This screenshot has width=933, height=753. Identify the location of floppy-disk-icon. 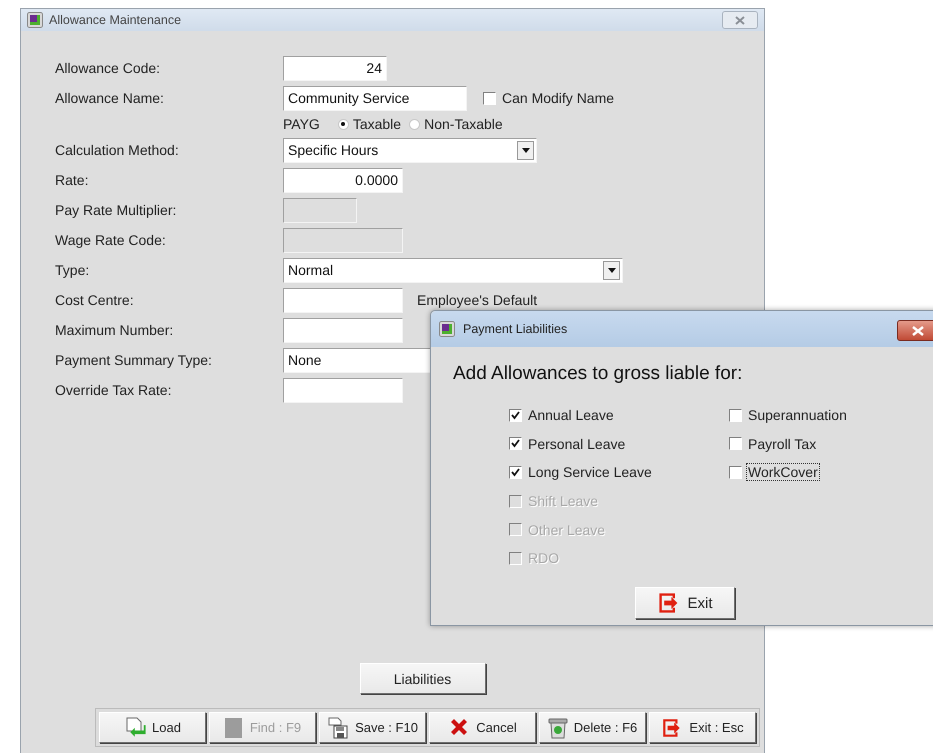
(338, 727).